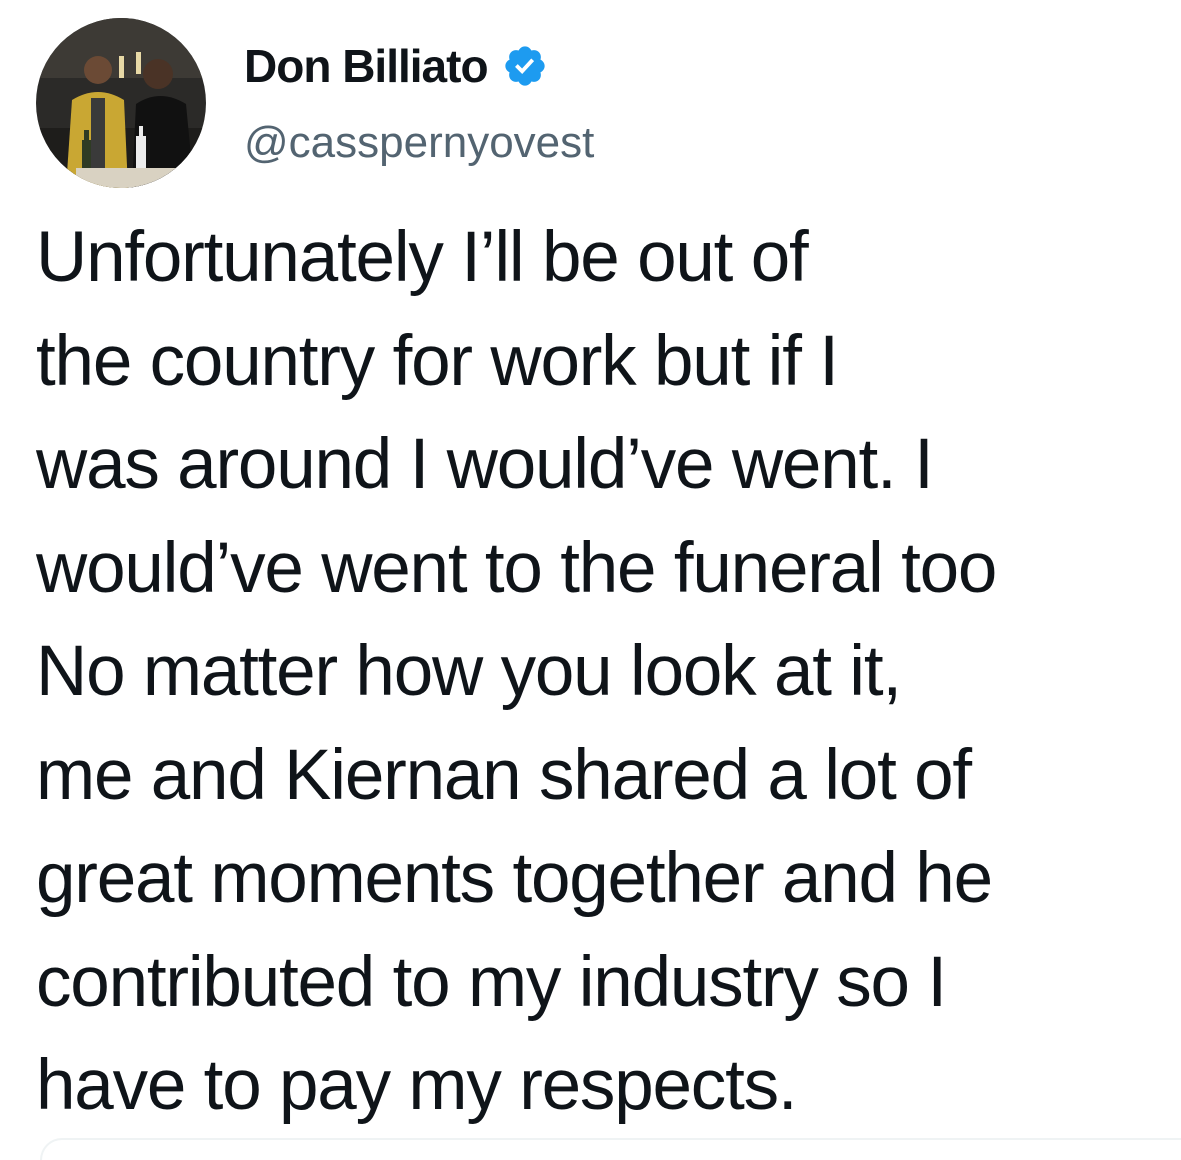 This screenshot has height=1160, width=1181. I want to click on author-name-row: Don Billiato, so click(396, 66).